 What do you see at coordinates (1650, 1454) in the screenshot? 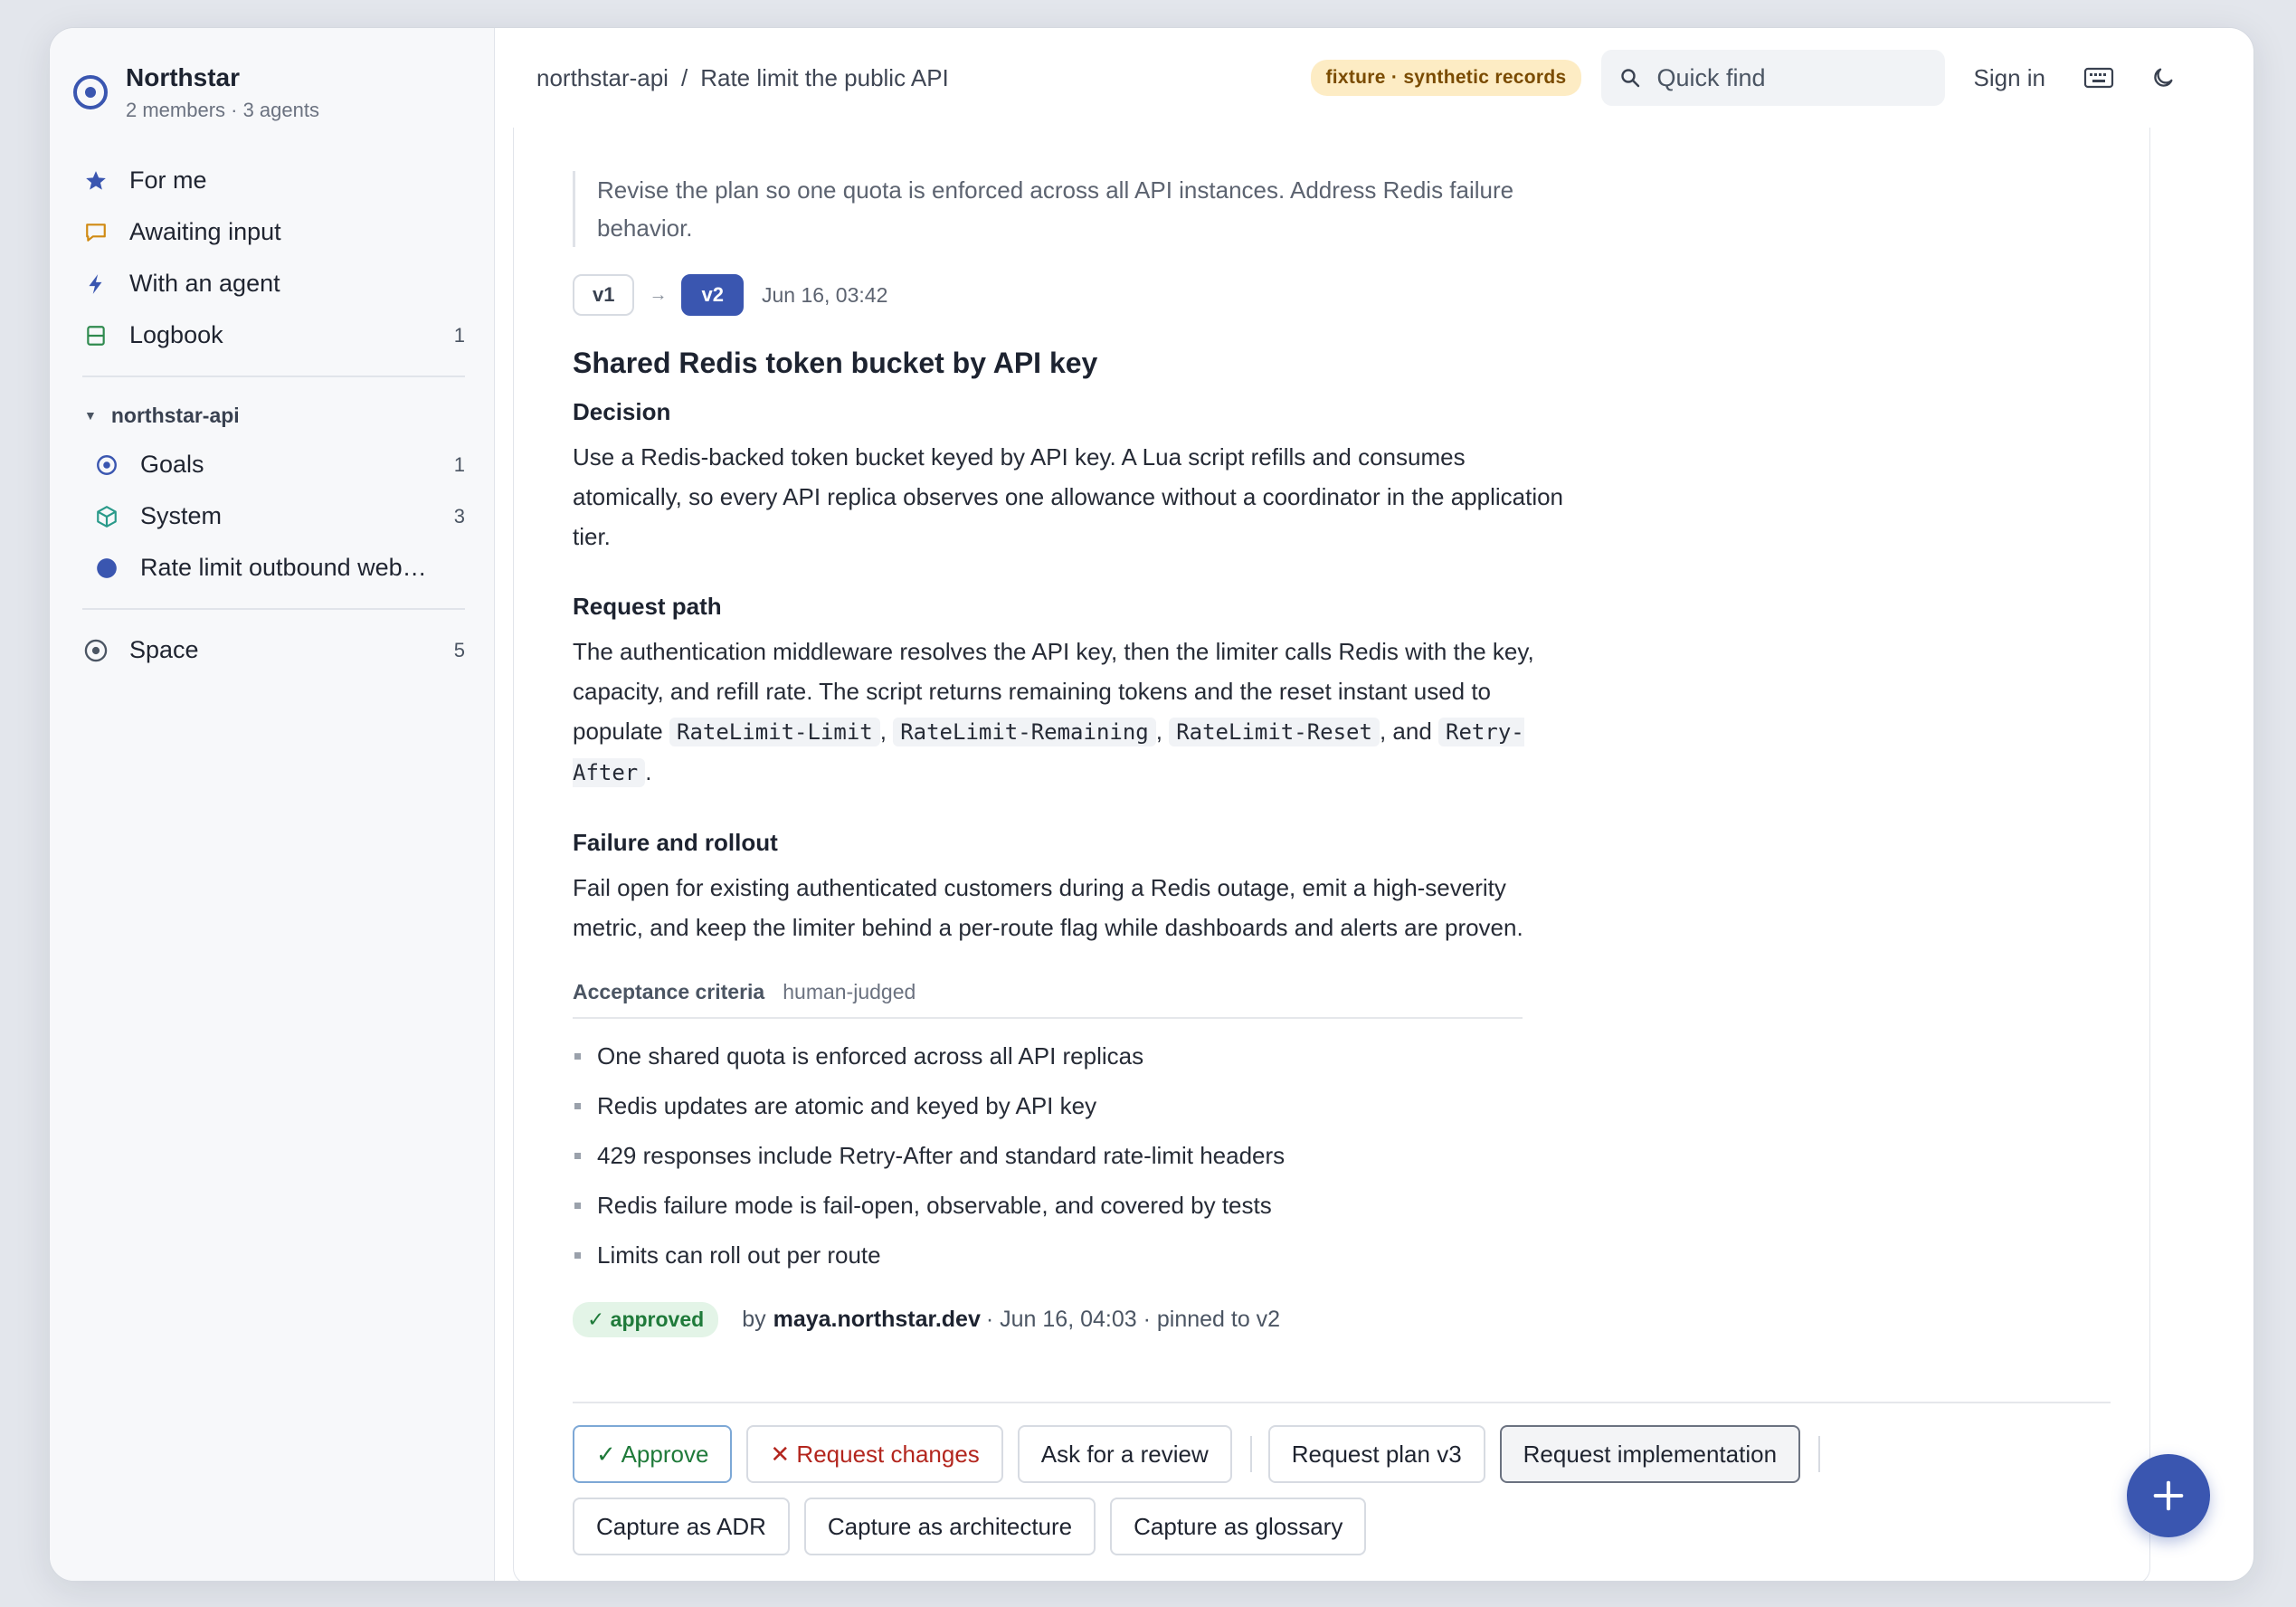
I see `request-implementation-button: Request implementation` at bounding box center [1650, 1454].